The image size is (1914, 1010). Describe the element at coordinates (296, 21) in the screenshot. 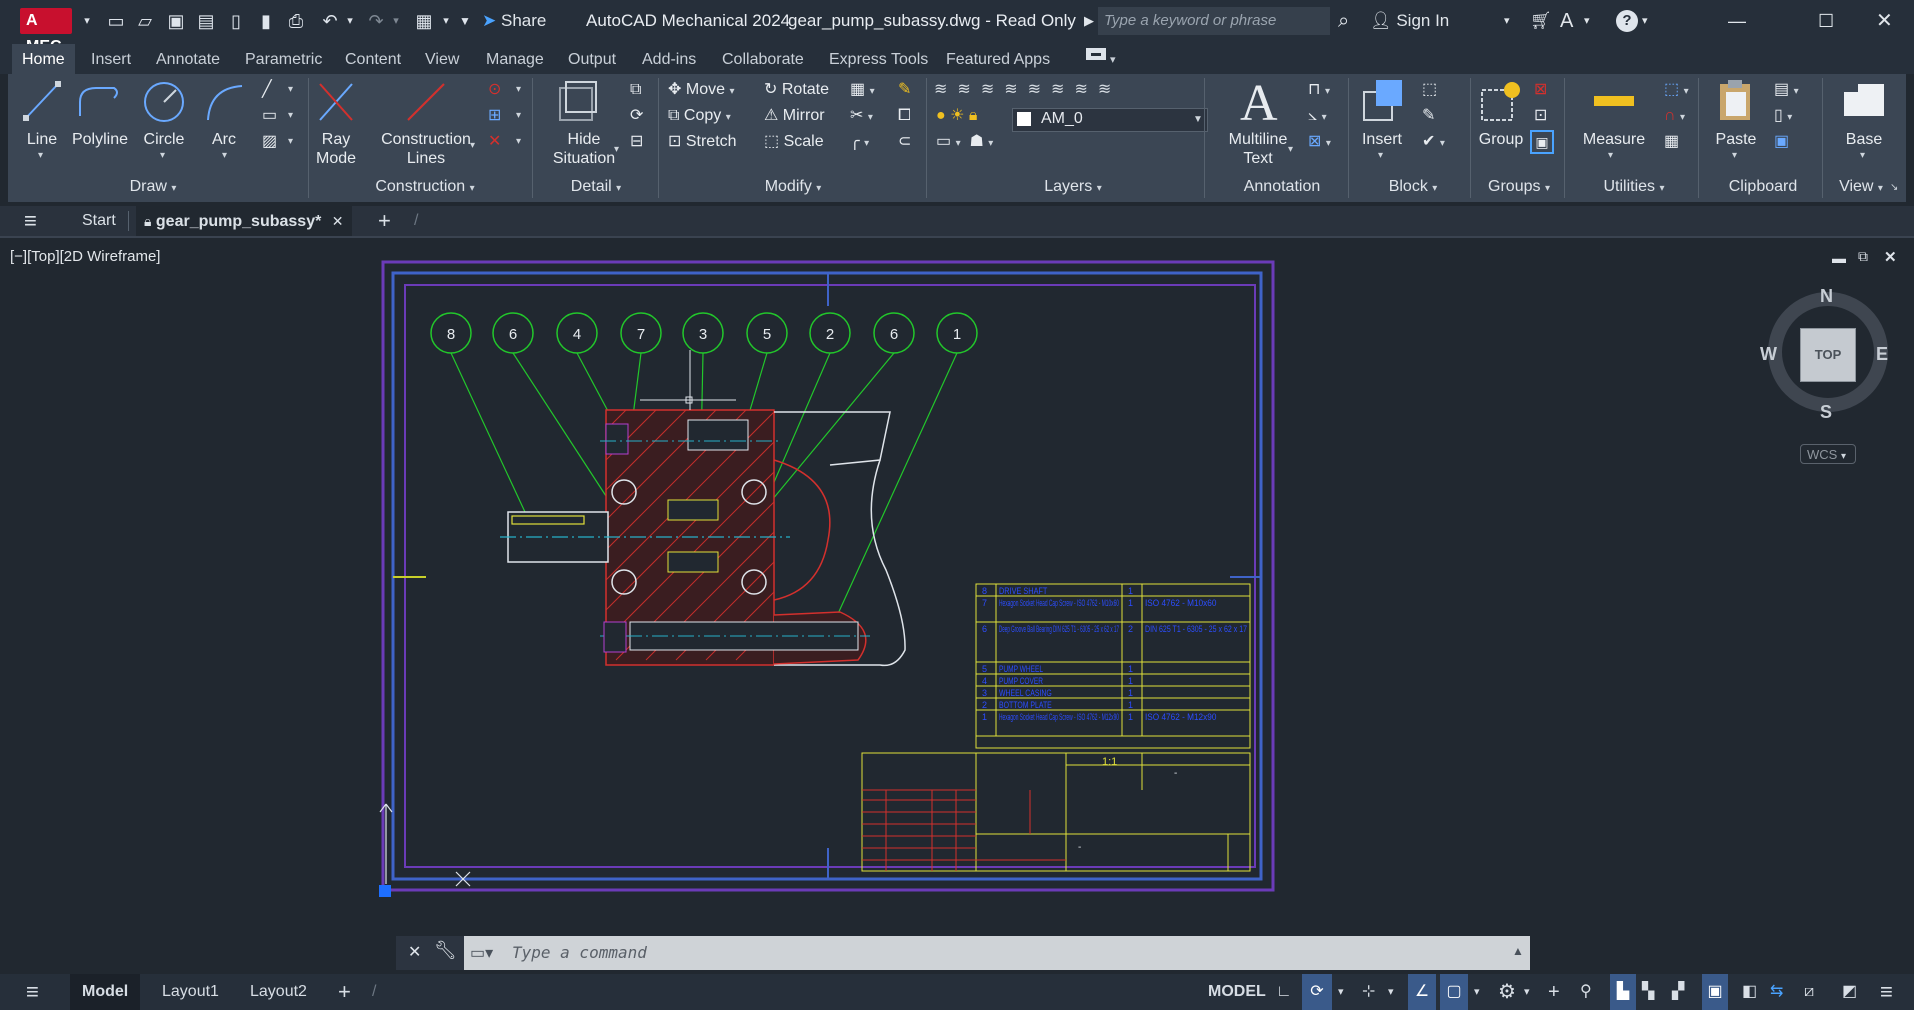

I see `plot-icon: ⎙` at that location.